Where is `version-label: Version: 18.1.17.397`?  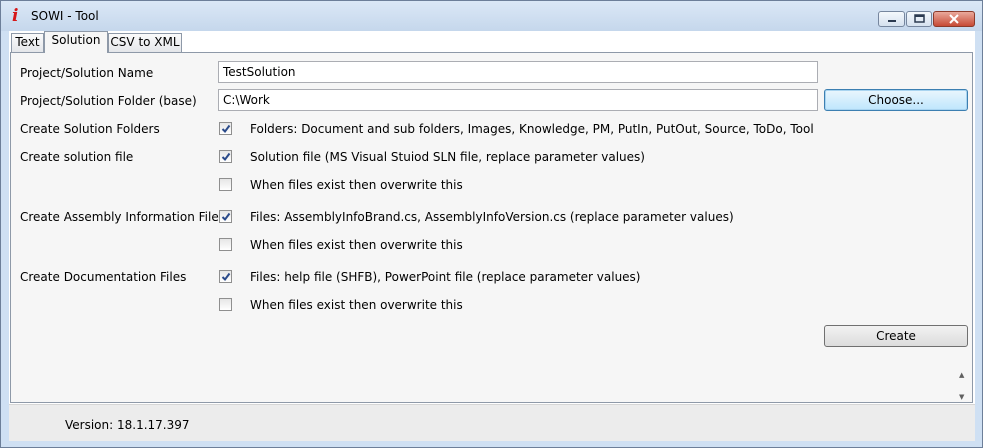
version-label: Version: 18.1.17.397 is located at coordinates (127, 425).